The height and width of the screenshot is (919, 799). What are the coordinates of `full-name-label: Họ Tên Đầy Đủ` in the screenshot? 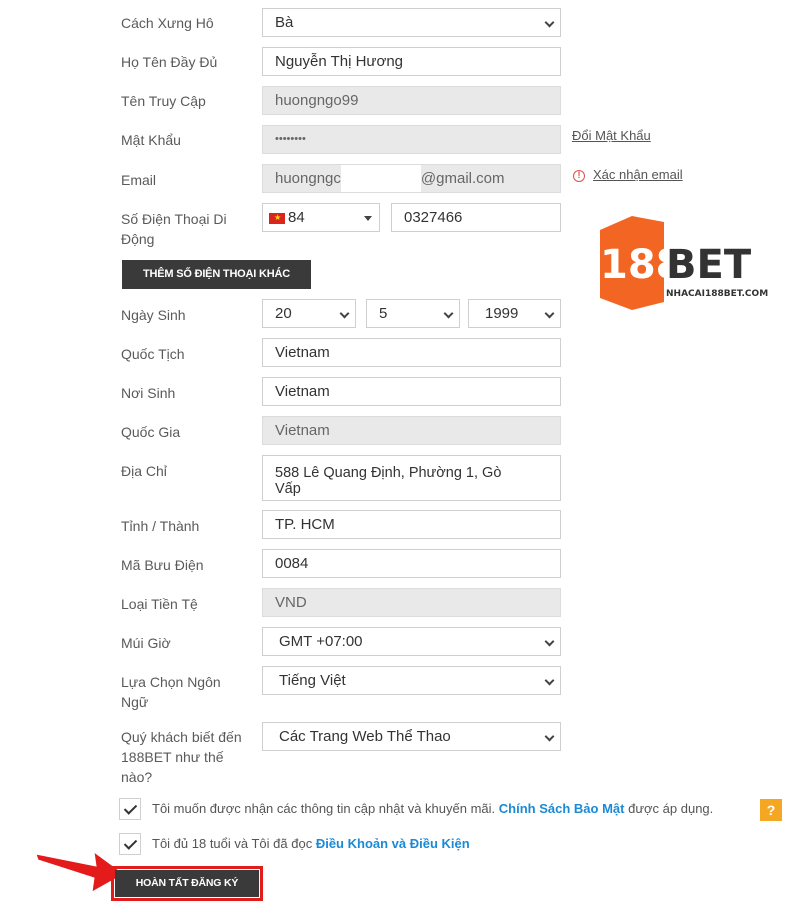 It's located at (169, 62).